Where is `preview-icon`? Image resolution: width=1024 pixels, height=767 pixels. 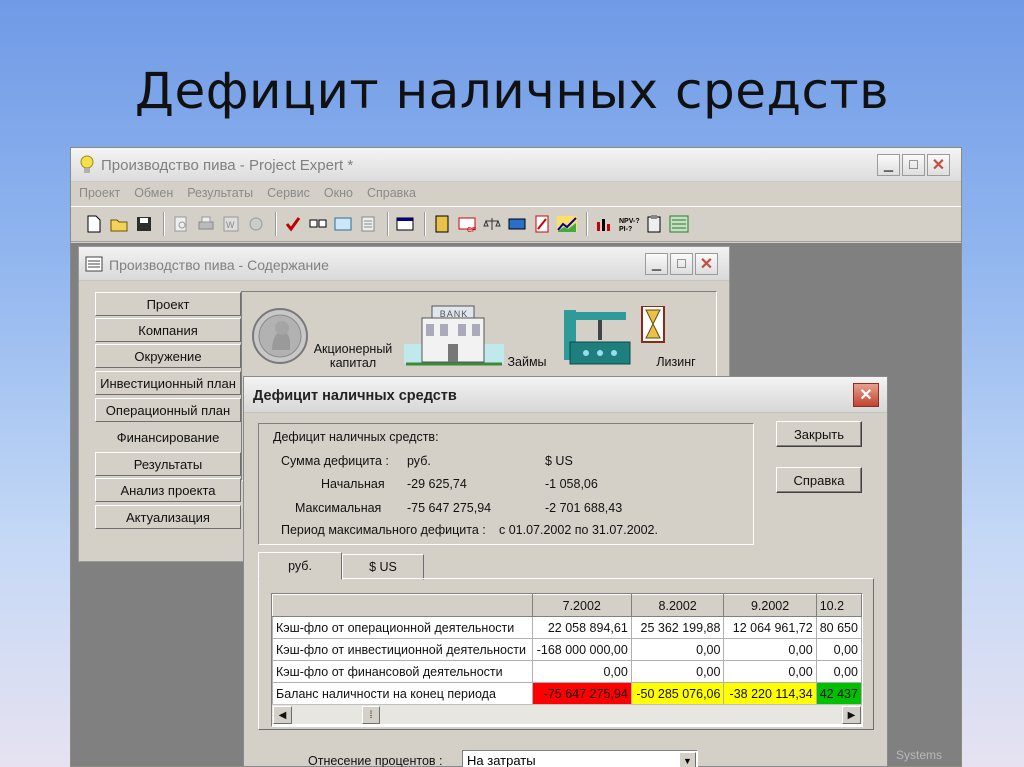
preview-icon is located at coordinates (181, 224).